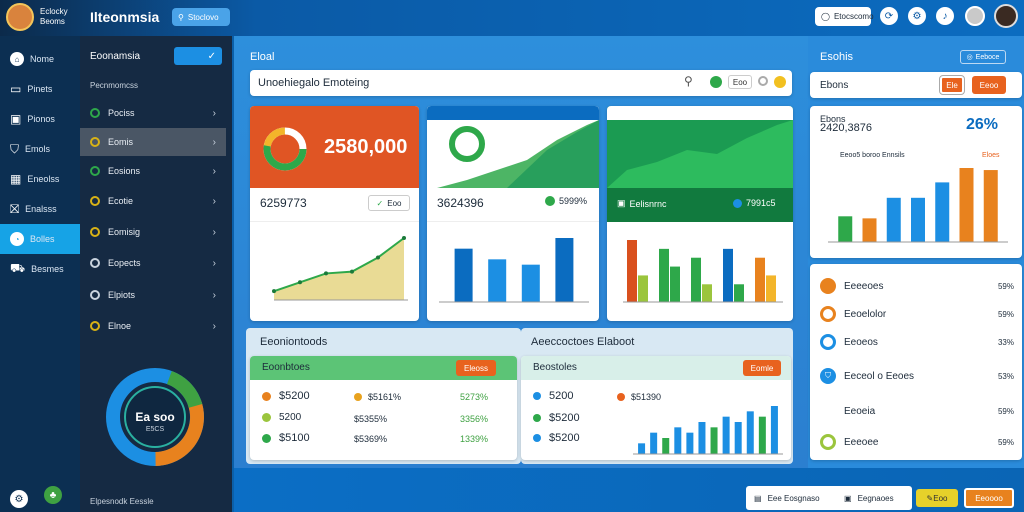 The image size is (1024, 512). What do you see at coordinates (763, 81) in the screenshot?
I see `circle-icon` at bounding box center [763, 81].